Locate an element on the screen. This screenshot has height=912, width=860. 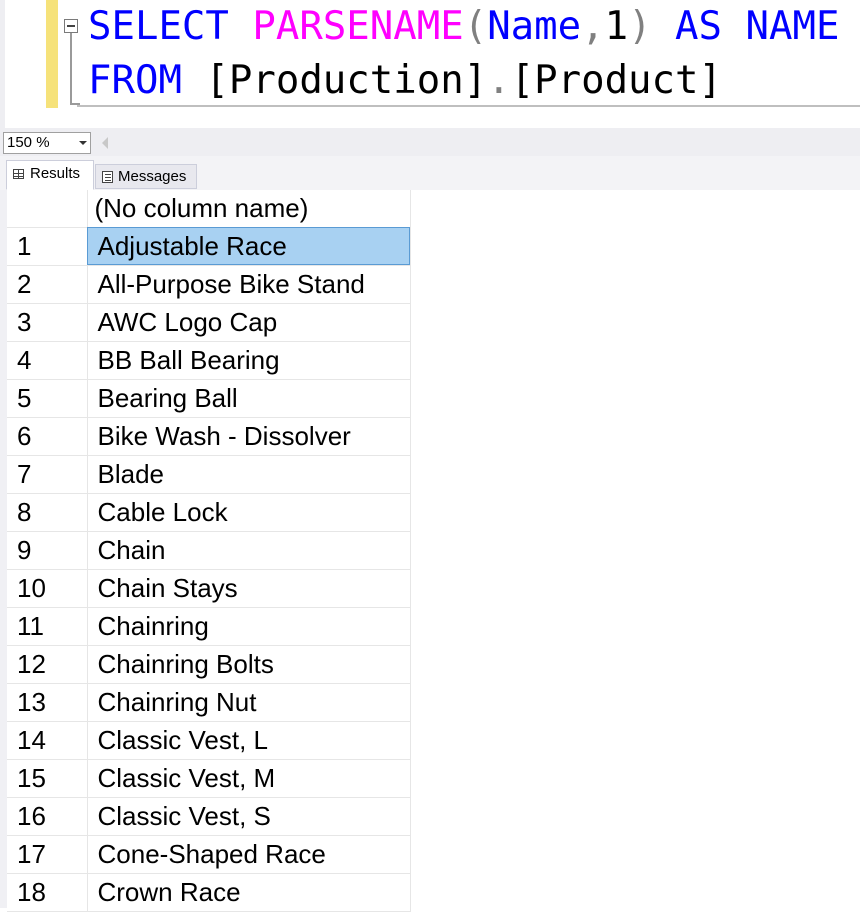
grid-cell: Classic Vest, S is located at coordinates (249, 816).